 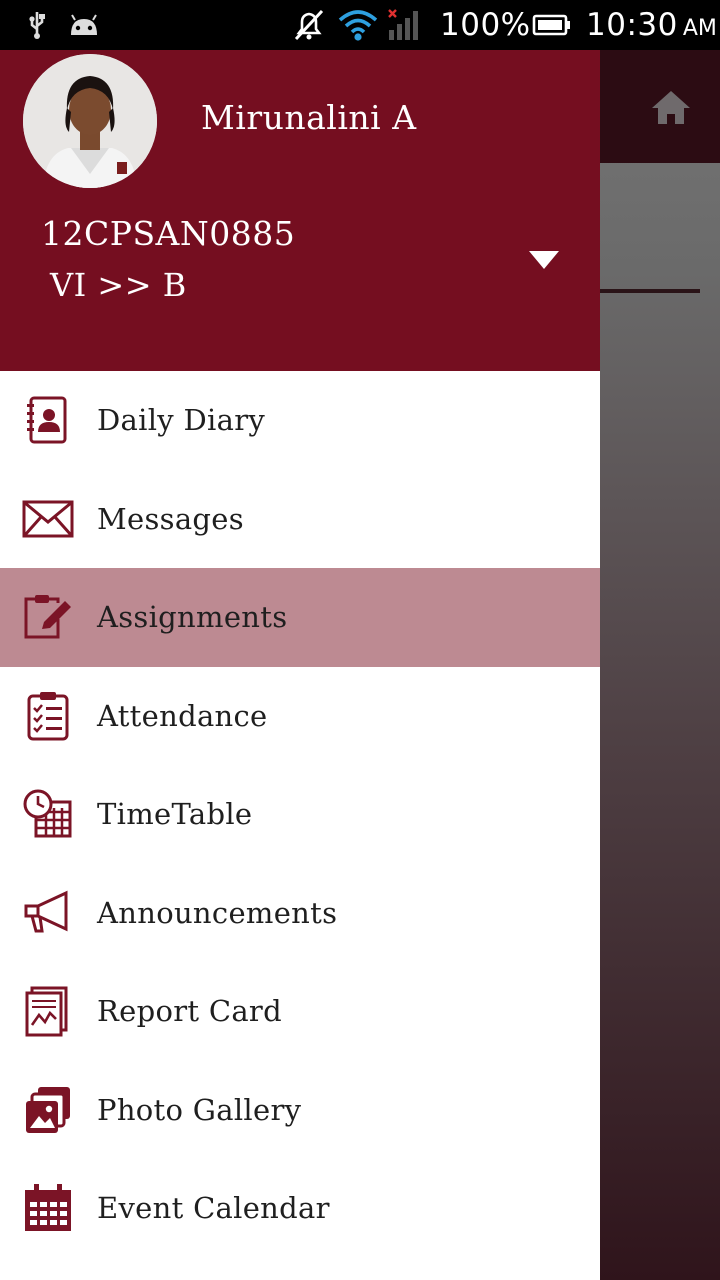 I want to click on calendar-icon, so click(x=48, y=1208).